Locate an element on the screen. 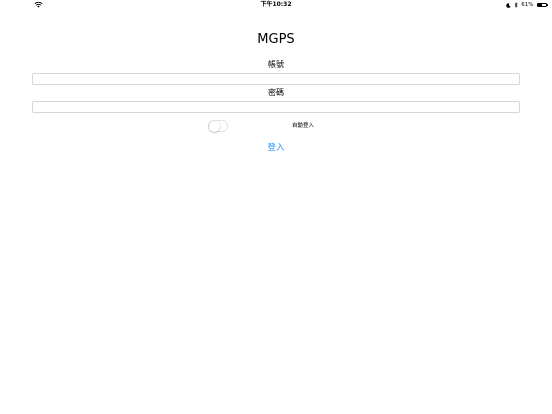 This screenshot has height=414, width=552. battery-icon is located at coordinates (542, 5).